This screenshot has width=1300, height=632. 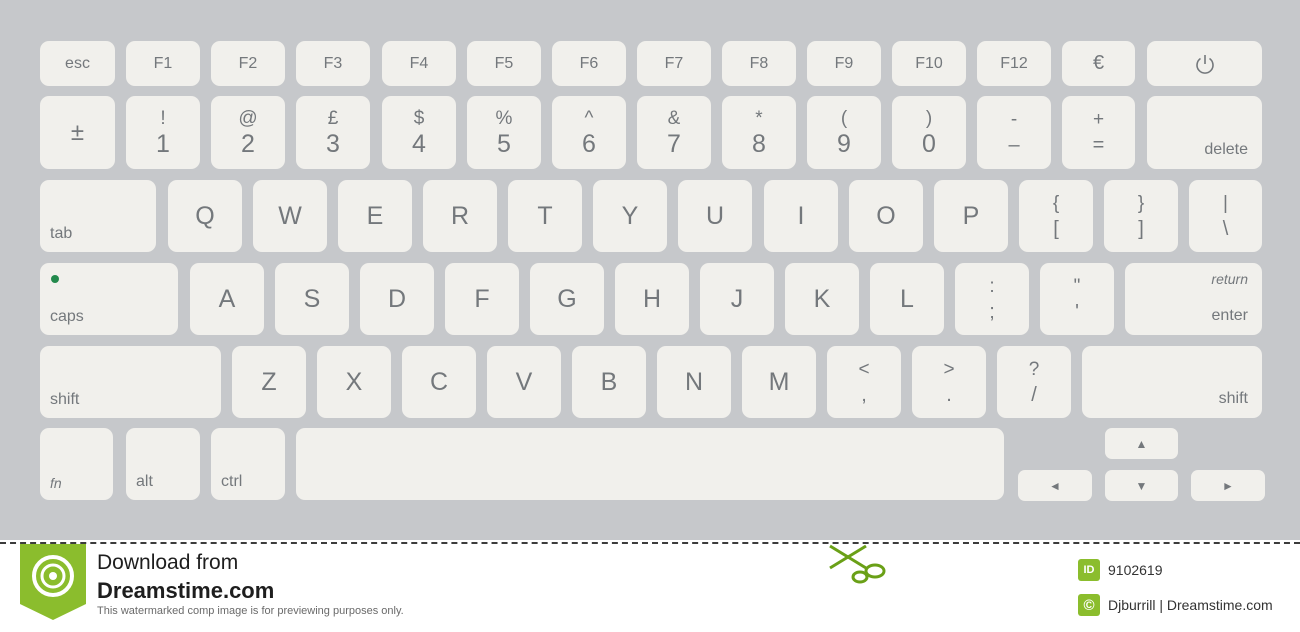 What do you see at coordinates (545, 216) in the screenshot?
I see `key-t: T` at bounding box center [545, 216].